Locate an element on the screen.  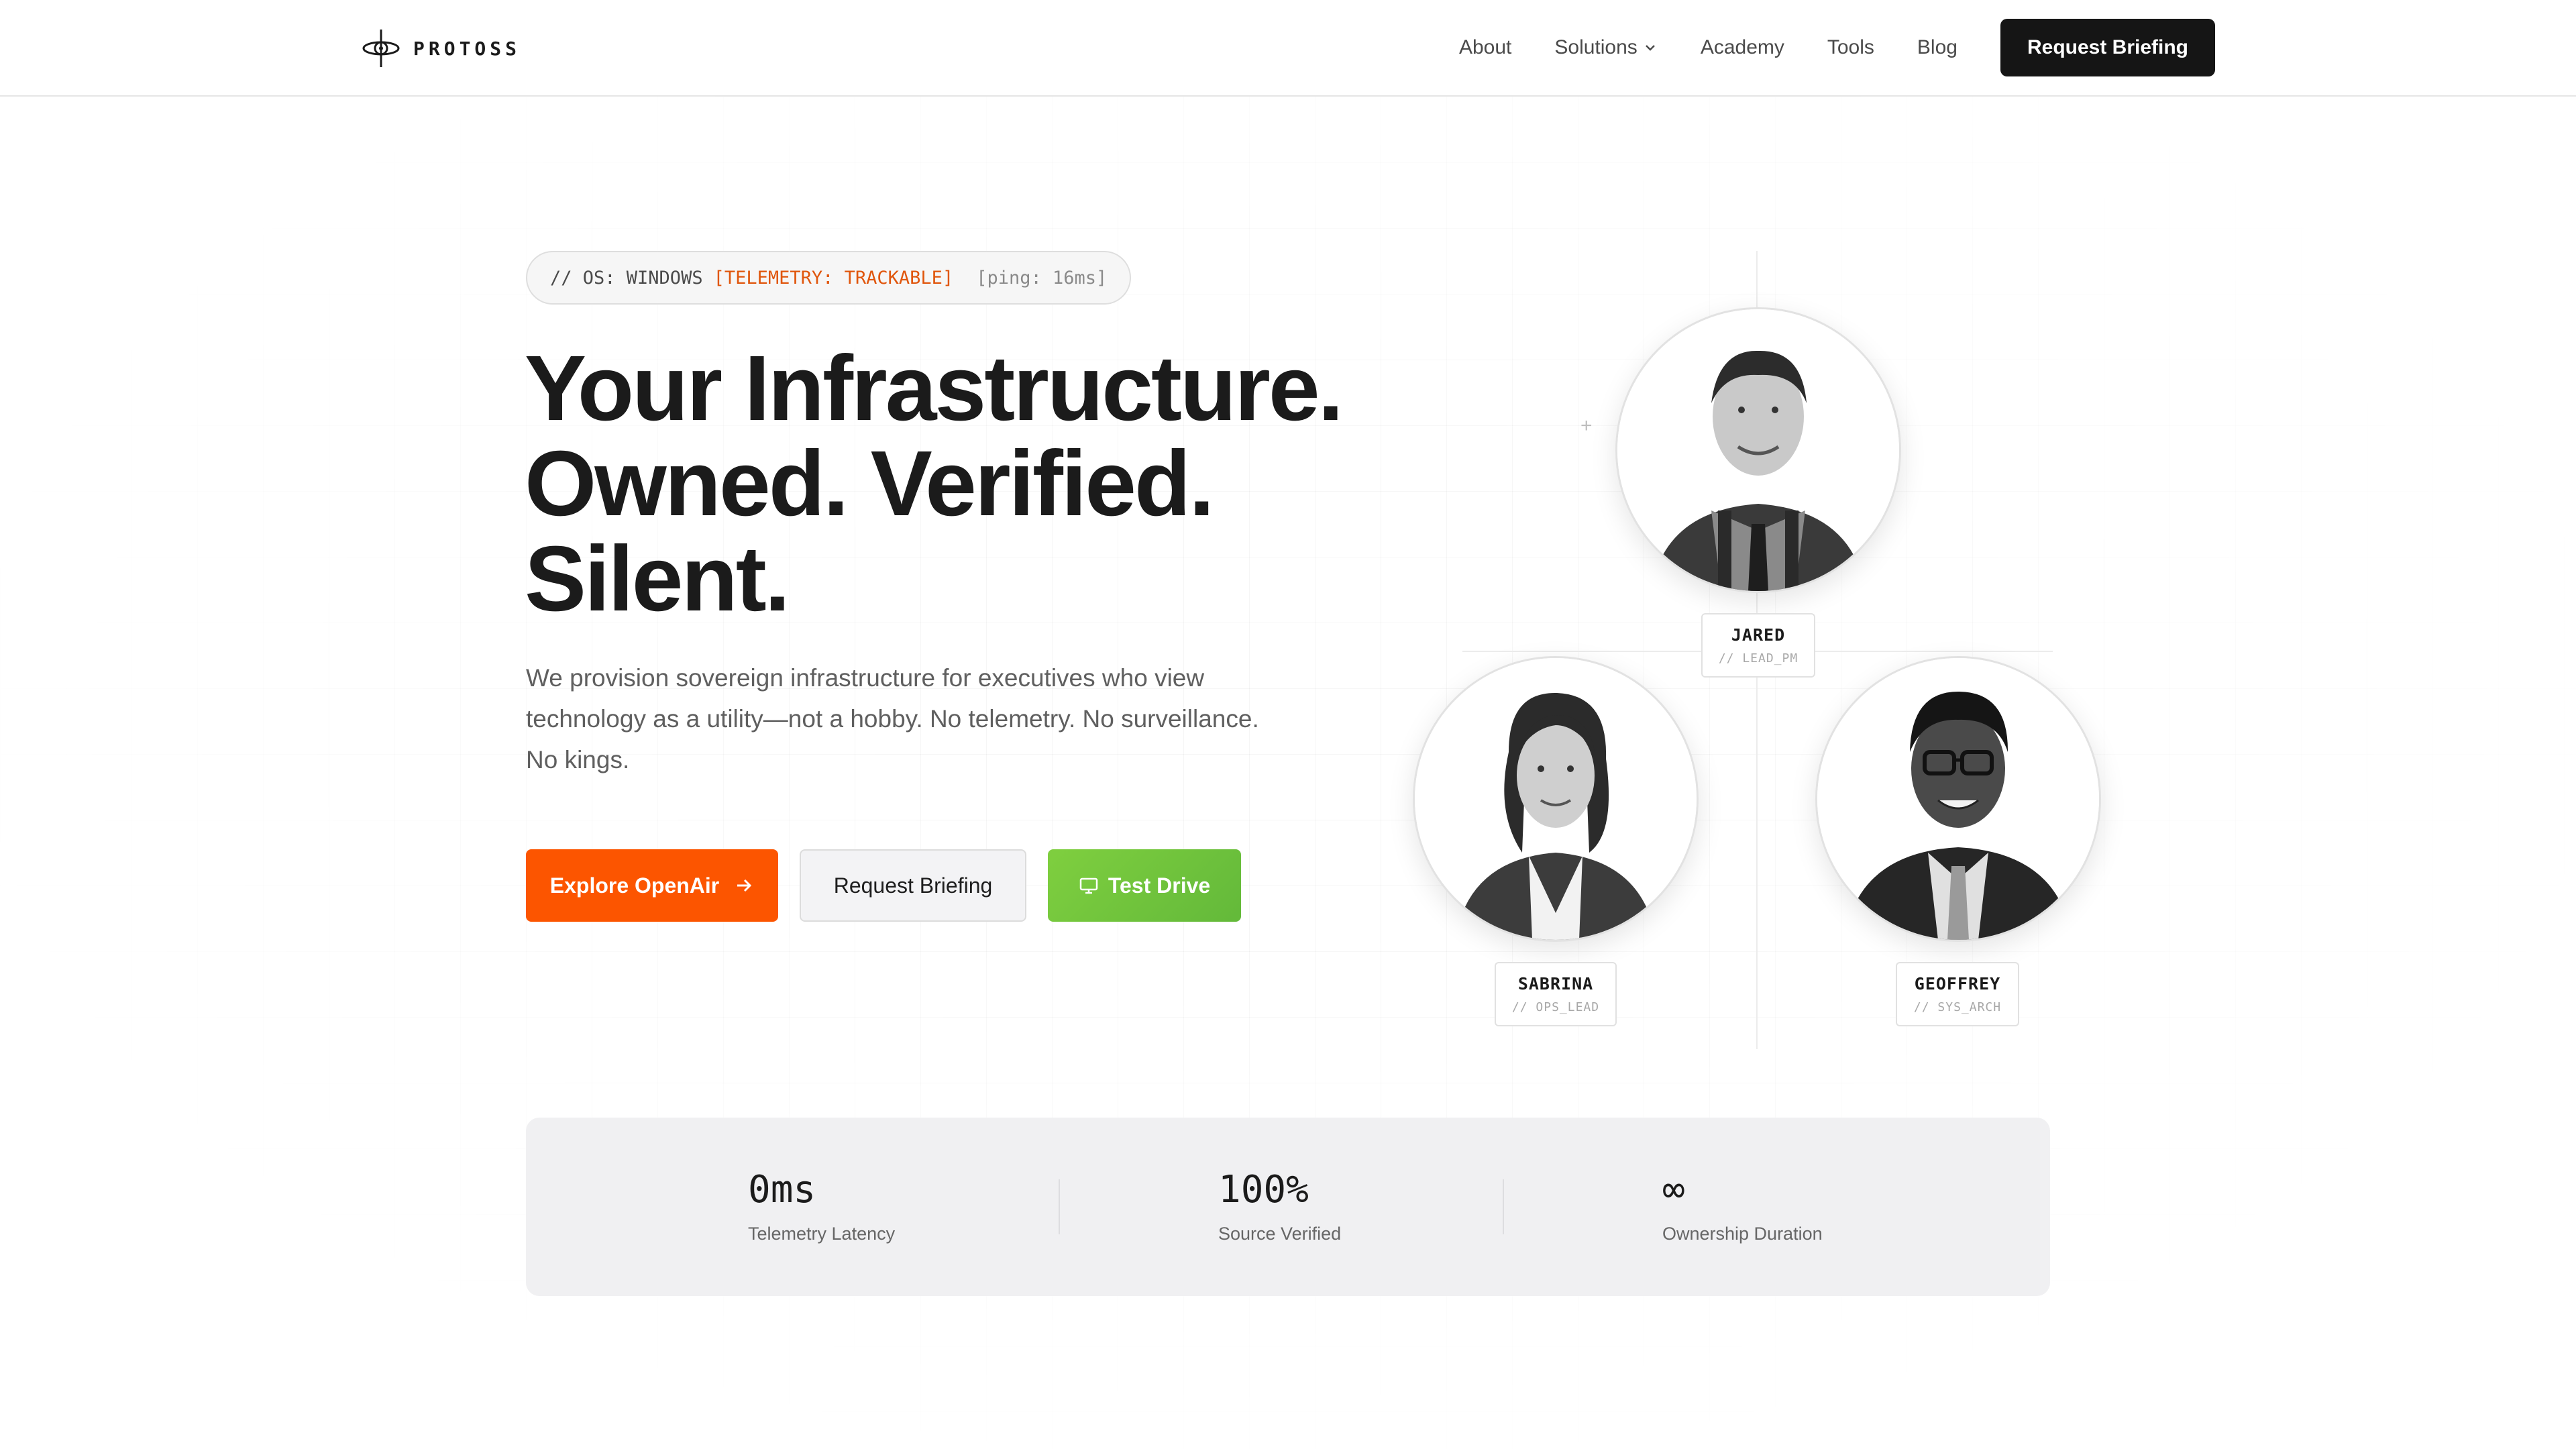
stat-label: Telemetry Latency is located at coordinates (822, 1234).